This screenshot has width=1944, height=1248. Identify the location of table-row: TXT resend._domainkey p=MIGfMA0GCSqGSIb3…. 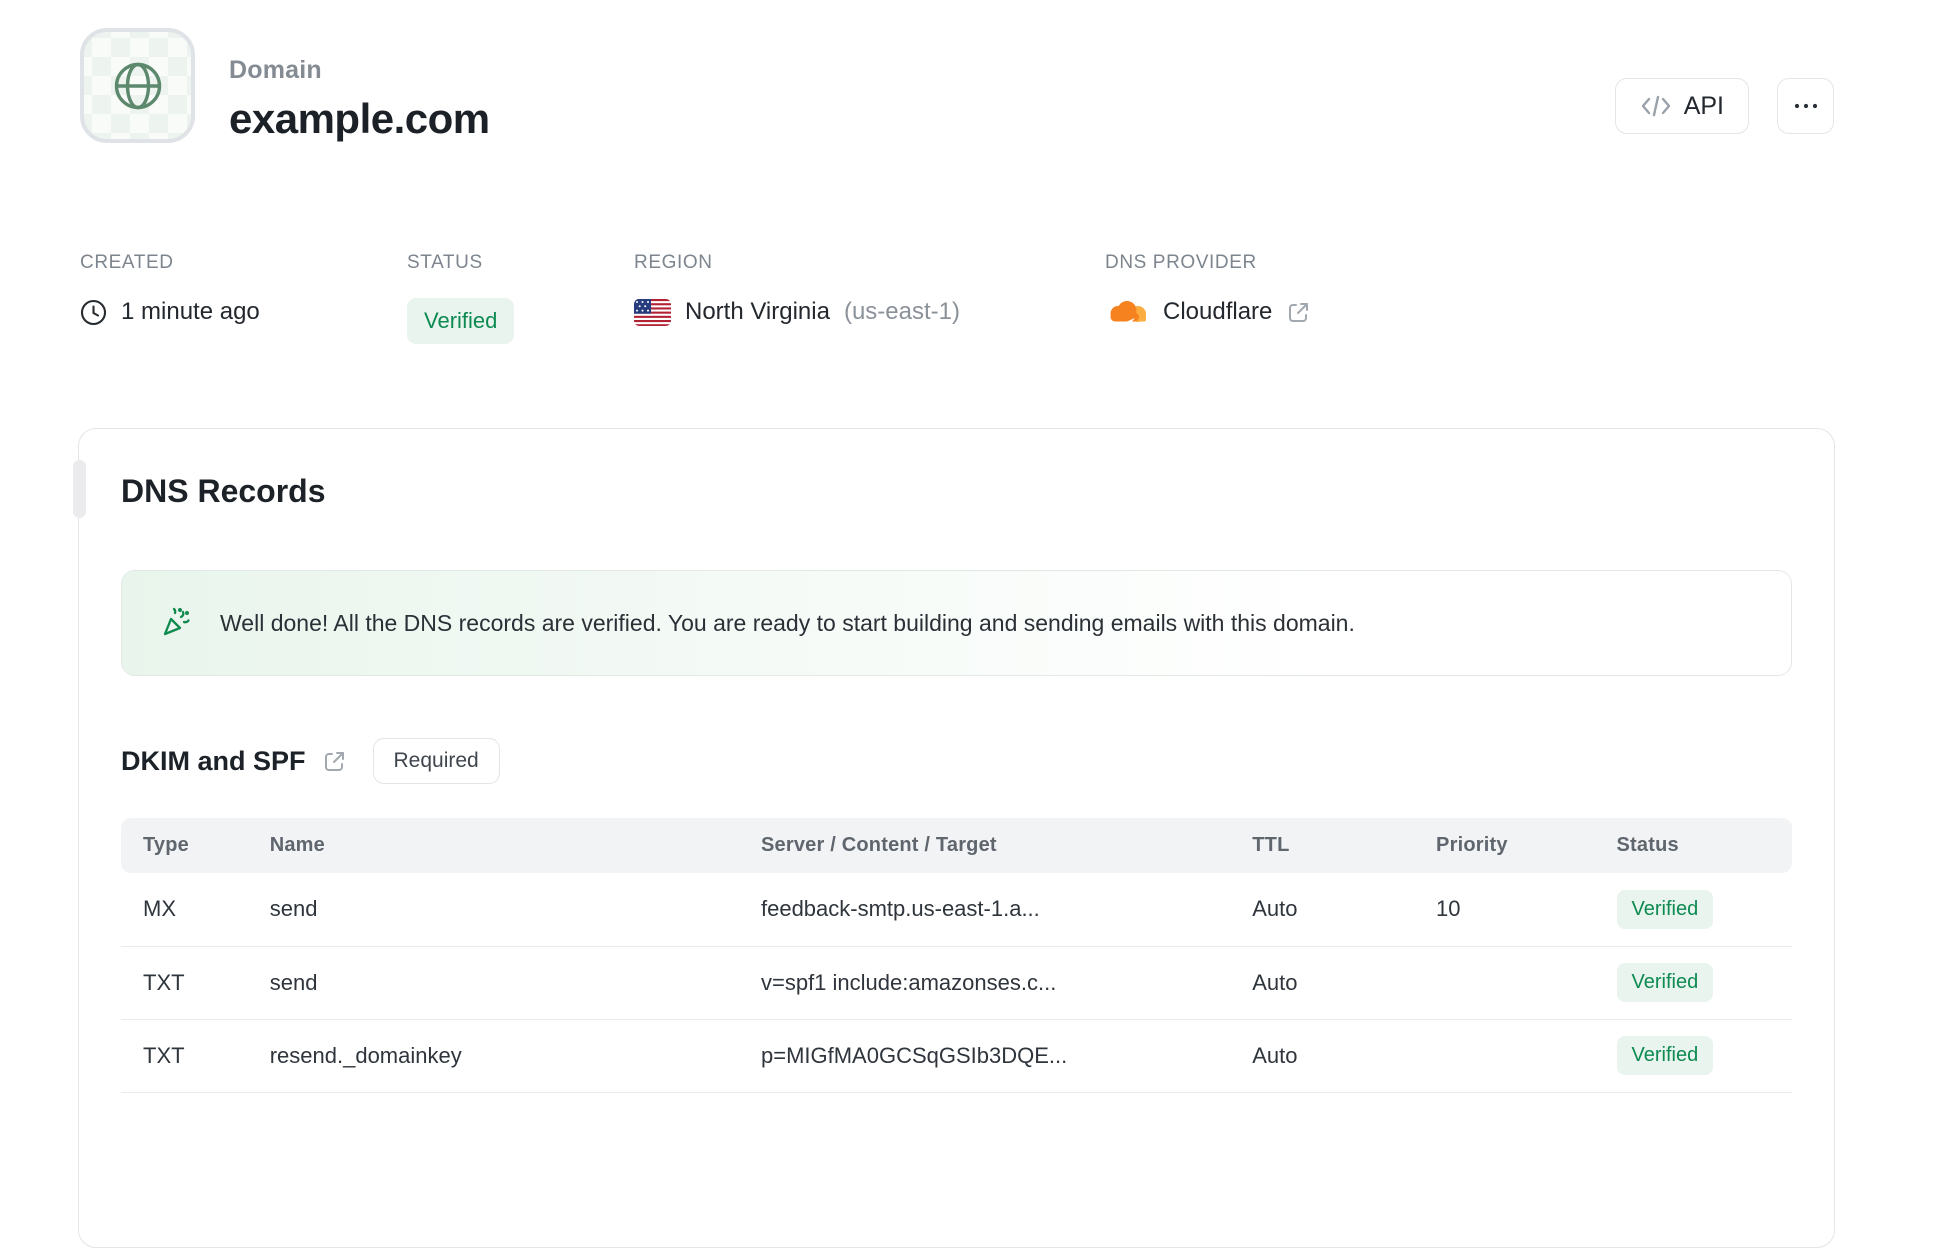
(956, 1056).